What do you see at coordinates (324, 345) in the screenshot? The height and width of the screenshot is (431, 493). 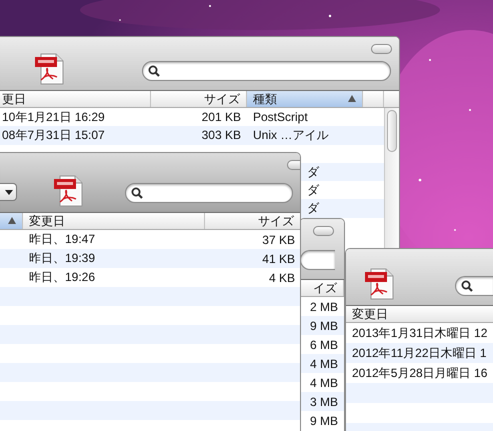 I see `table-cell: 6 MB` at bounding box center [324, 345].